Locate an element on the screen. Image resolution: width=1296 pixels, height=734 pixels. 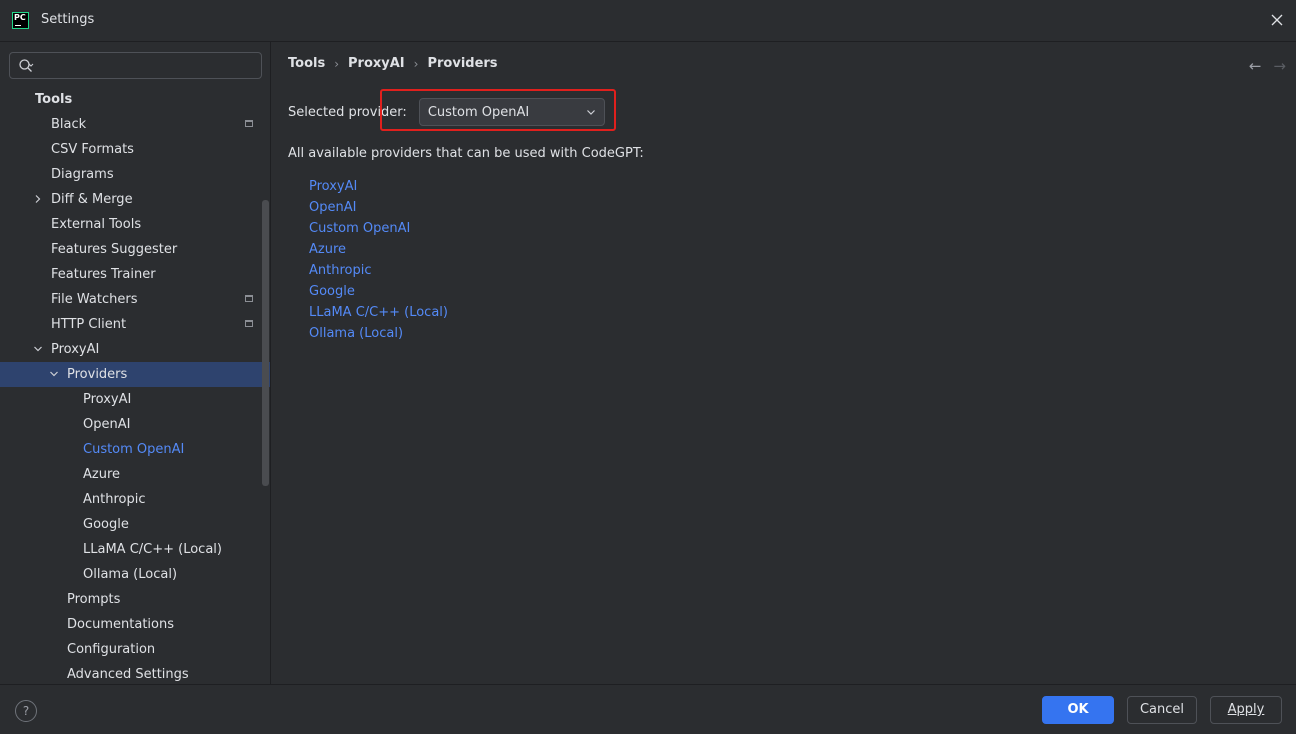
provider-dropdown-value: Custom OpenAI is located at coordinates (478, 112).